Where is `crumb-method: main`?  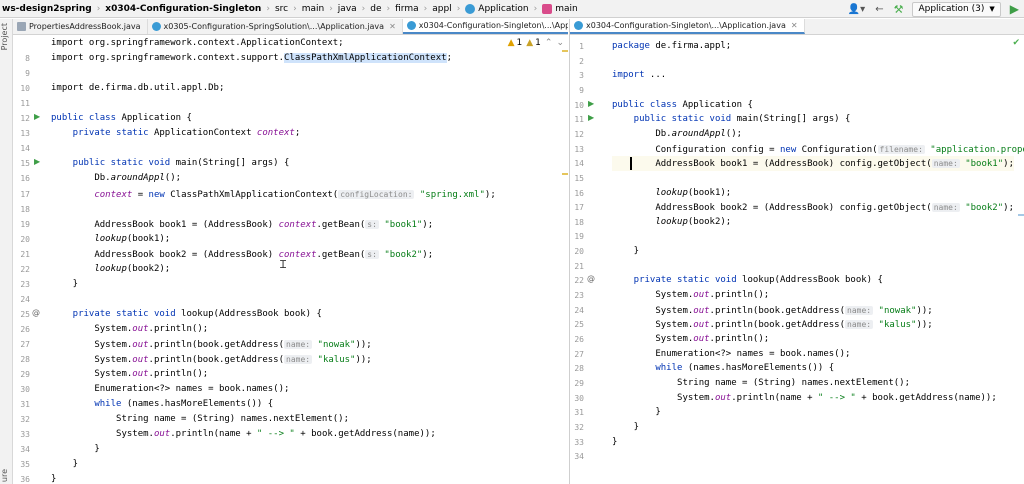
crumb-method: main is located at coordinates (560, 8).